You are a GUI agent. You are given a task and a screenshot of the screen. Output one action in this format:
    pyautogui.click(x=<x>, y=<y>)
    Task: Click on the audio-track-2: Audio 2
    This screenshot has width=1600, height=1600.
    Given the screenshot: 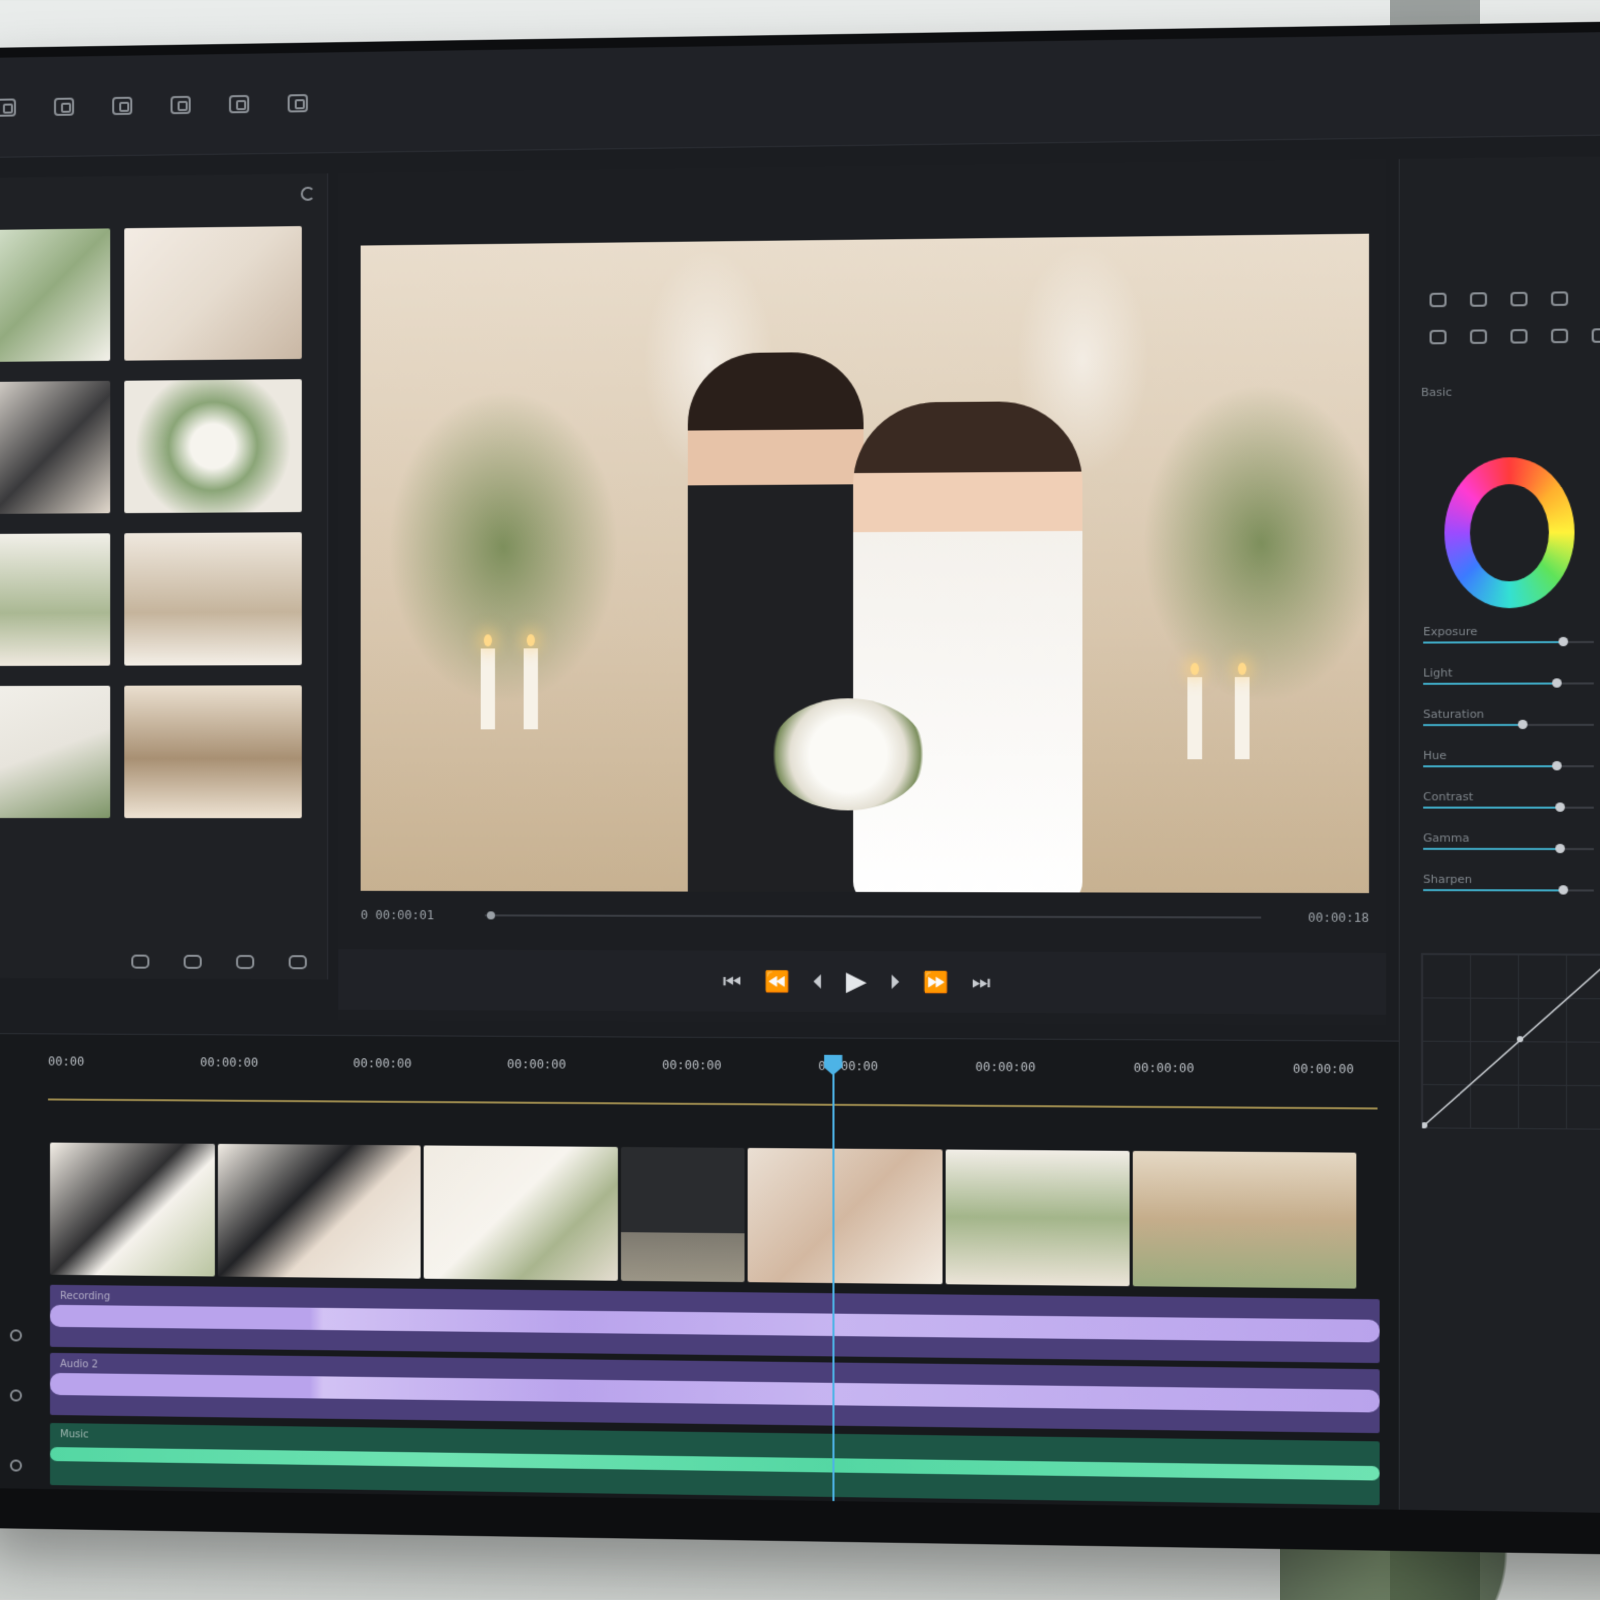 What is the action you would take?
    pyautogui.click(x=715, y=1393)
    